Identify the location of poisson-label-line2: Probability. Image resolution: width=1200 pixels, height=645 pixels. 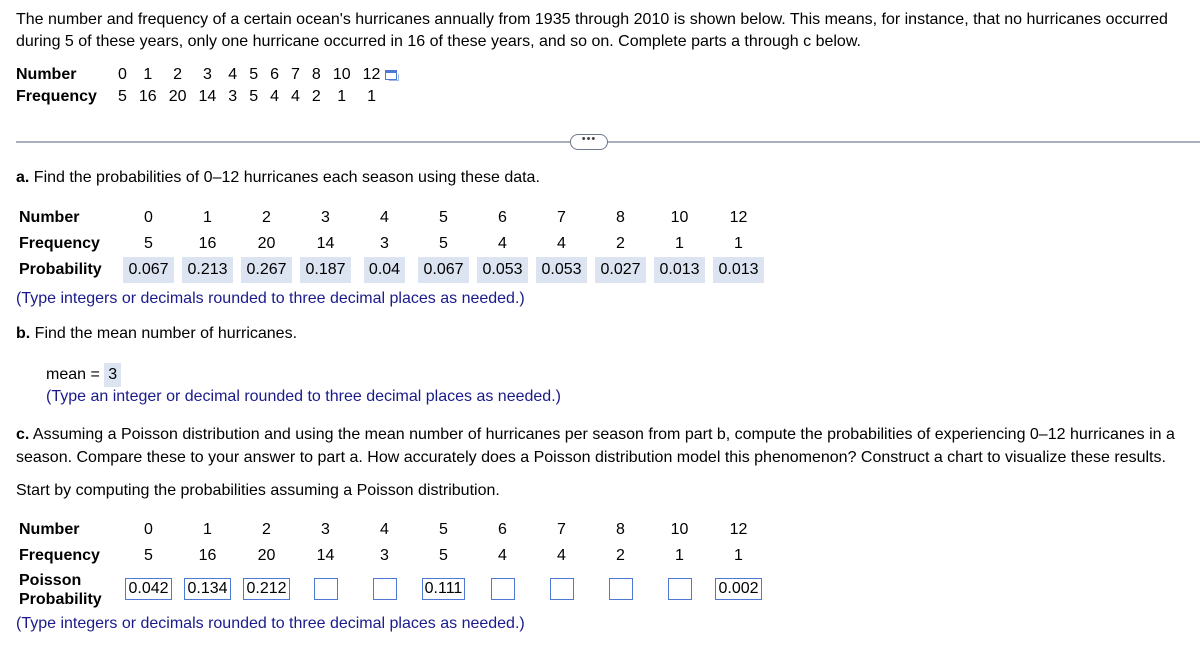
(60, 599).